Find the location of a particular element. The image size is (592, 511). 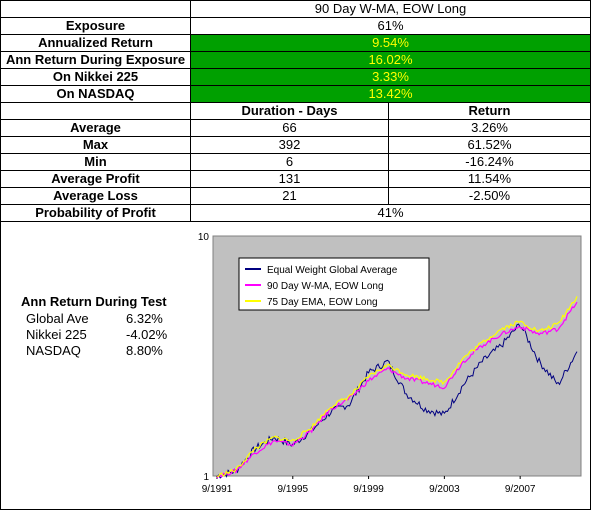

stats-row: Max 392 61.52% is located at coordinates (295, 145).